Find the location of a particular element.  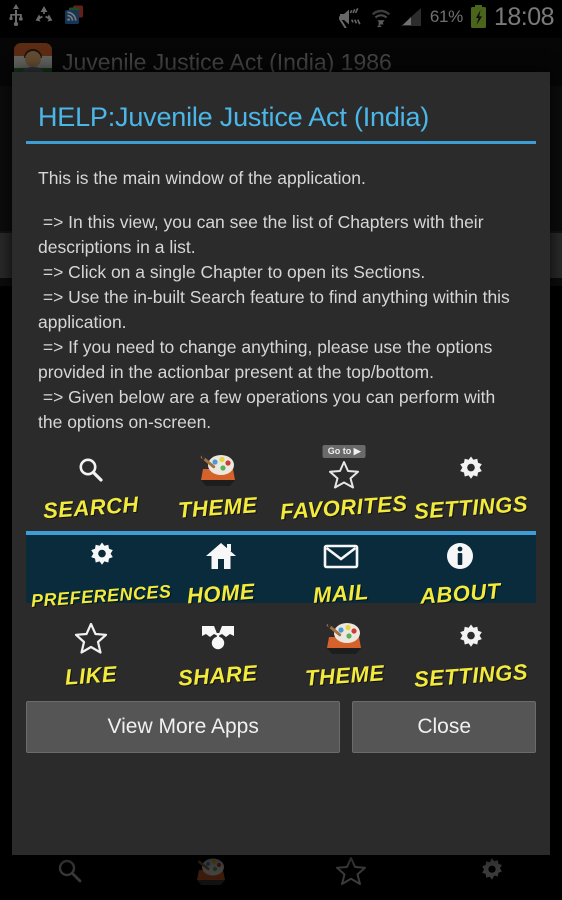

help-mail-item: MAIL is located at coordinates (341, 572).